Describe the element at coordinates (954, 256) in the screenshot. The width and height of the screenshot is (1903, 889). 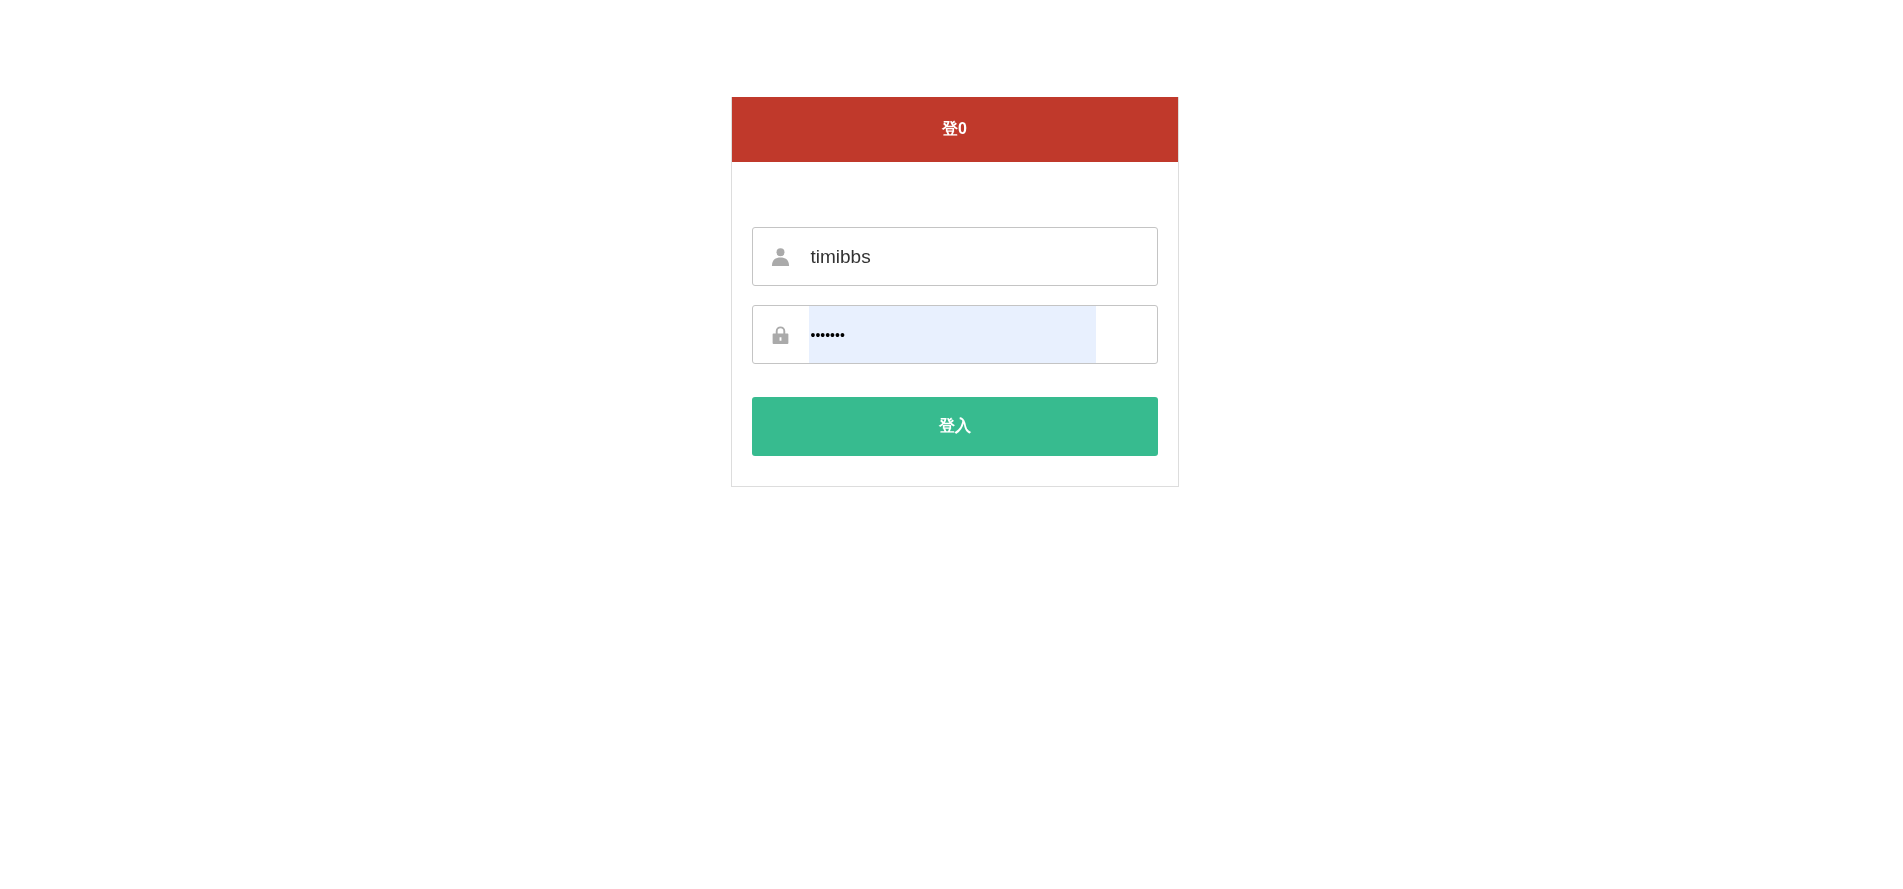
I see `username-field: timibbs` at that location.